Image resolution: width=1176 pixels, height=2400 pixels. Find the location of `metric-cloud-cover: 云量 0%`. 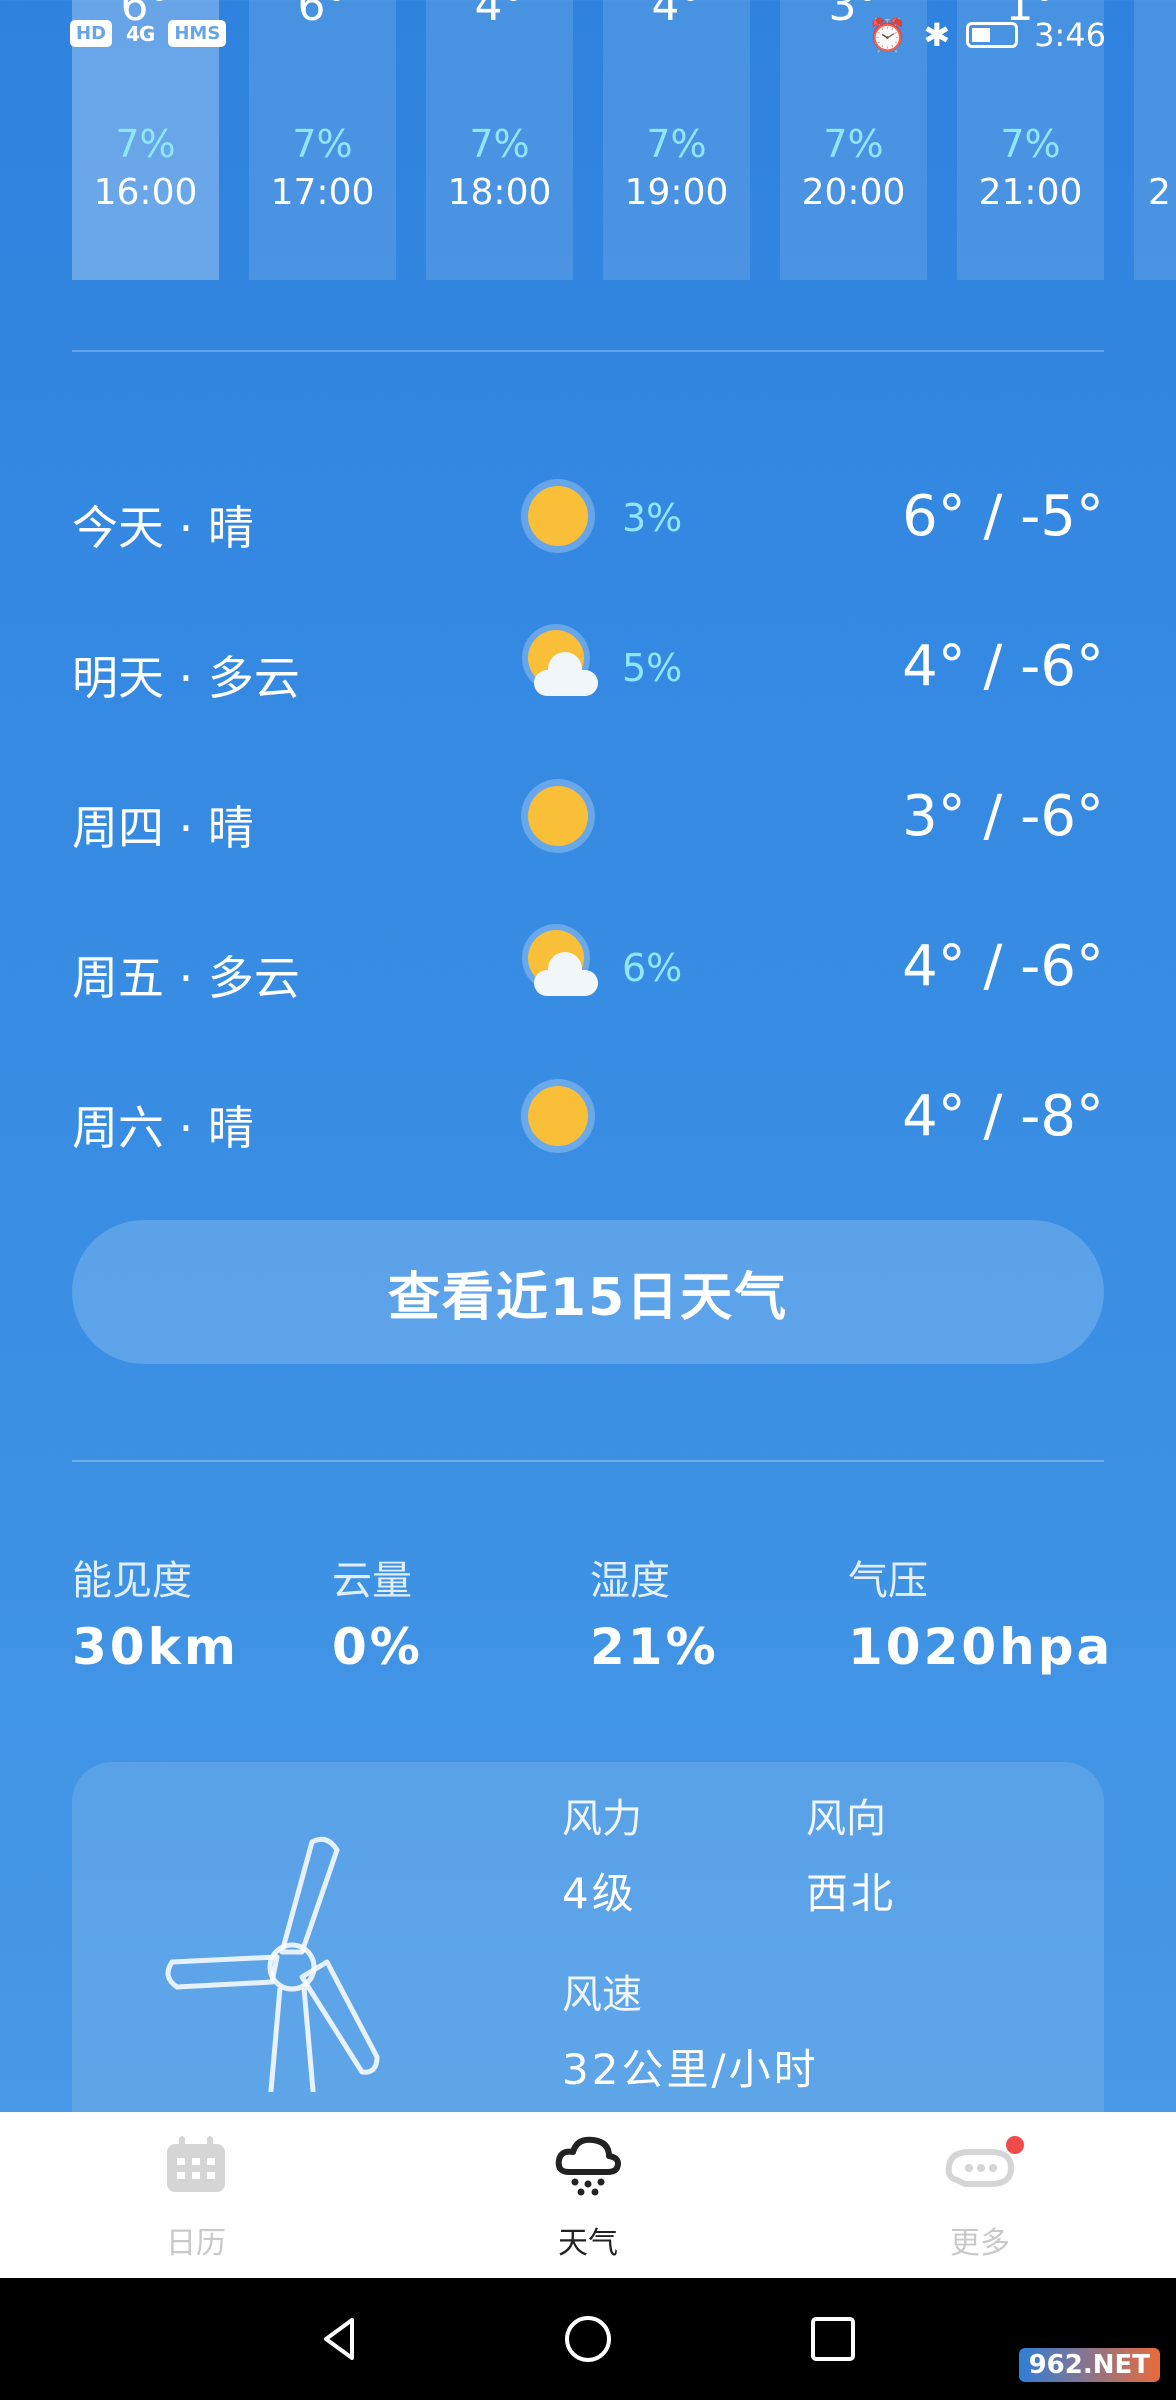

metric-cloud-cover: 云量 0% is located at coordinates (462, 1612).